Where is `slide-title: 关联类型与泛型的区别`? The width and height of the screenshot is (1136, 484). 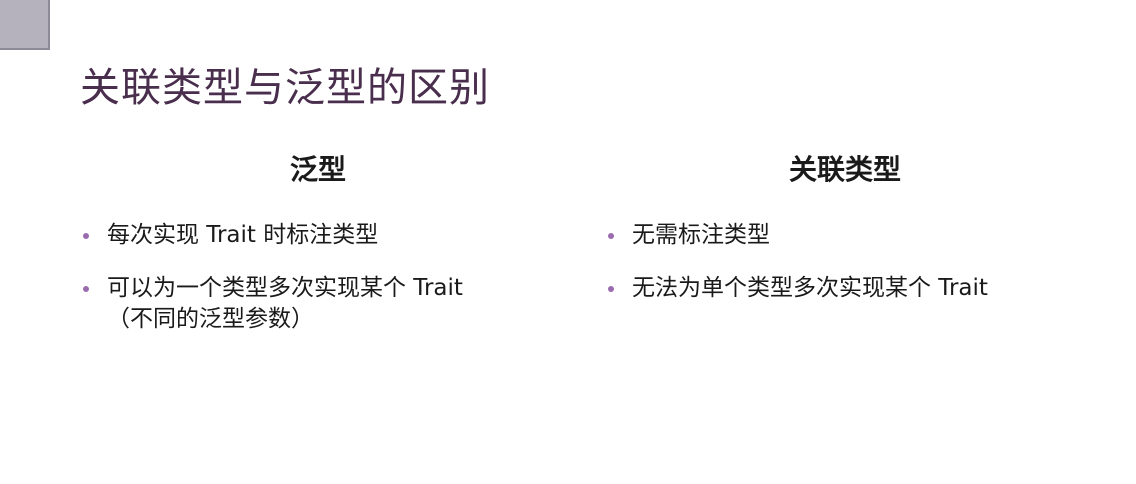 slide-title: 关联类型与泛型的区别 is located at coordinates (285, 88).